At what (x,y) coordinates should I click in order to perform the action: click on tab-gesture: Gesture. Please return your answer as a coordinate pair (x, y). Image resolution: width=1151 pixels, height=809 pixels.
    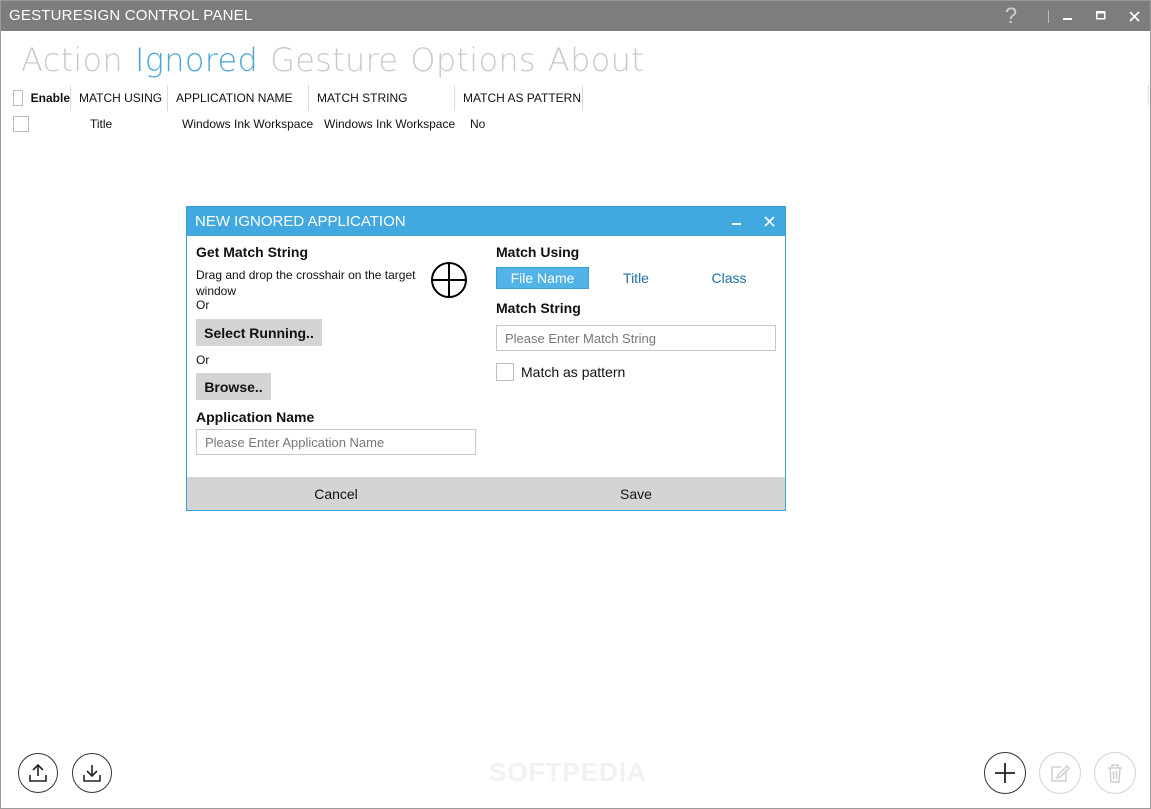
    Looking at the image, I should click on (334, 61).